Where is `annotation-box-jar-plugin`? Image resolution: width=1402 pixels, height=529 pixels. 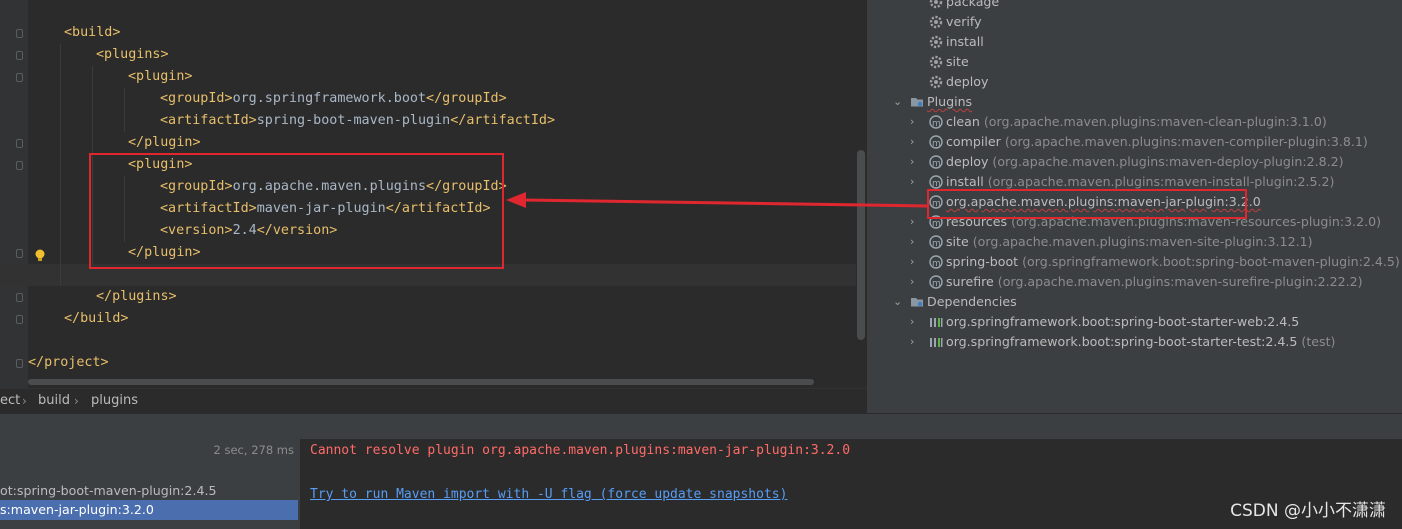
annotation-box-jar-plugin is located at coordinates (1087, 204).